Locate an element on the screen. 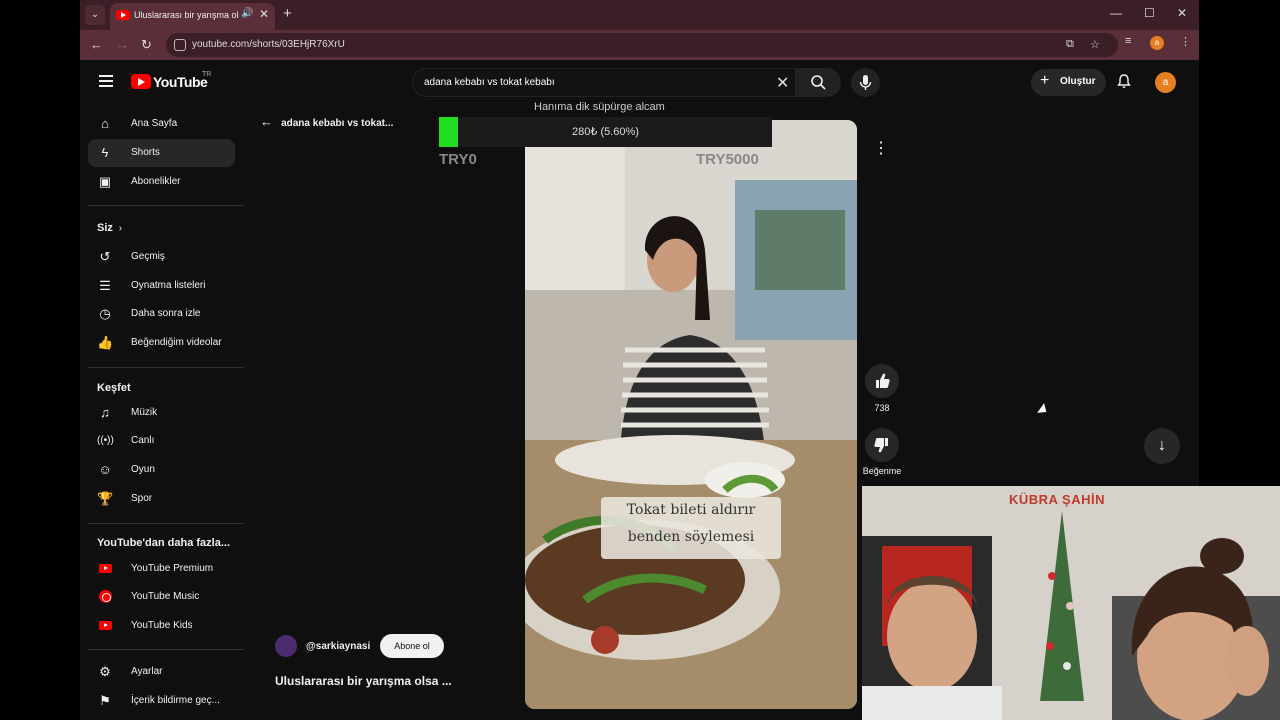 Image resolution: width=1280 pixels, height=720 pixels. new-tab-button: + is located at coordinates (287, 13).